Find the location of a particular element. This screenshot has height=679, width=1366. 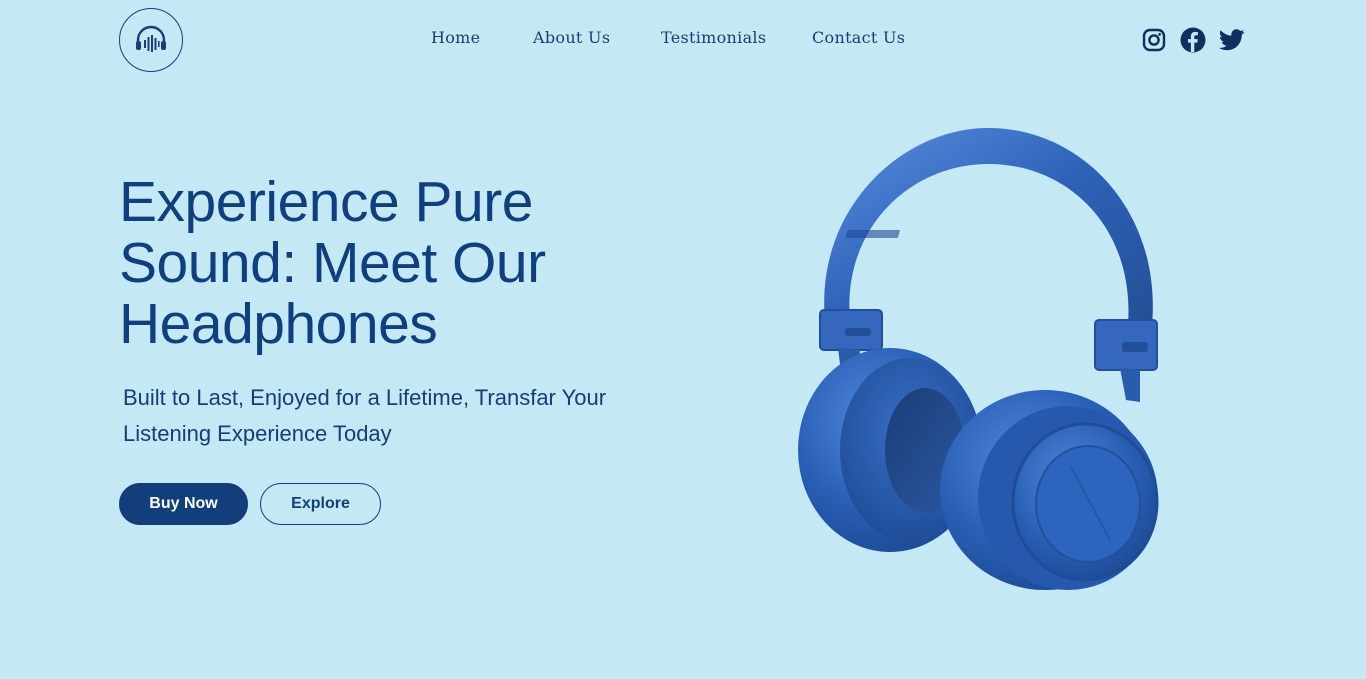

facebook-icon is located at coordinates (1193, 40).